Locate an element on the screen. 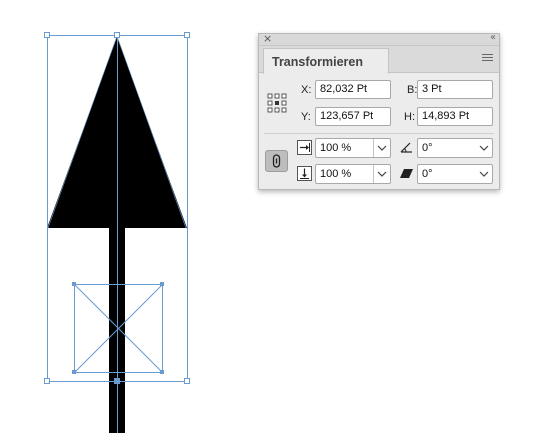 Image resolution: width=536 pixels, height=433 pixels. handle-top-right is located at coordinates (187, 35).